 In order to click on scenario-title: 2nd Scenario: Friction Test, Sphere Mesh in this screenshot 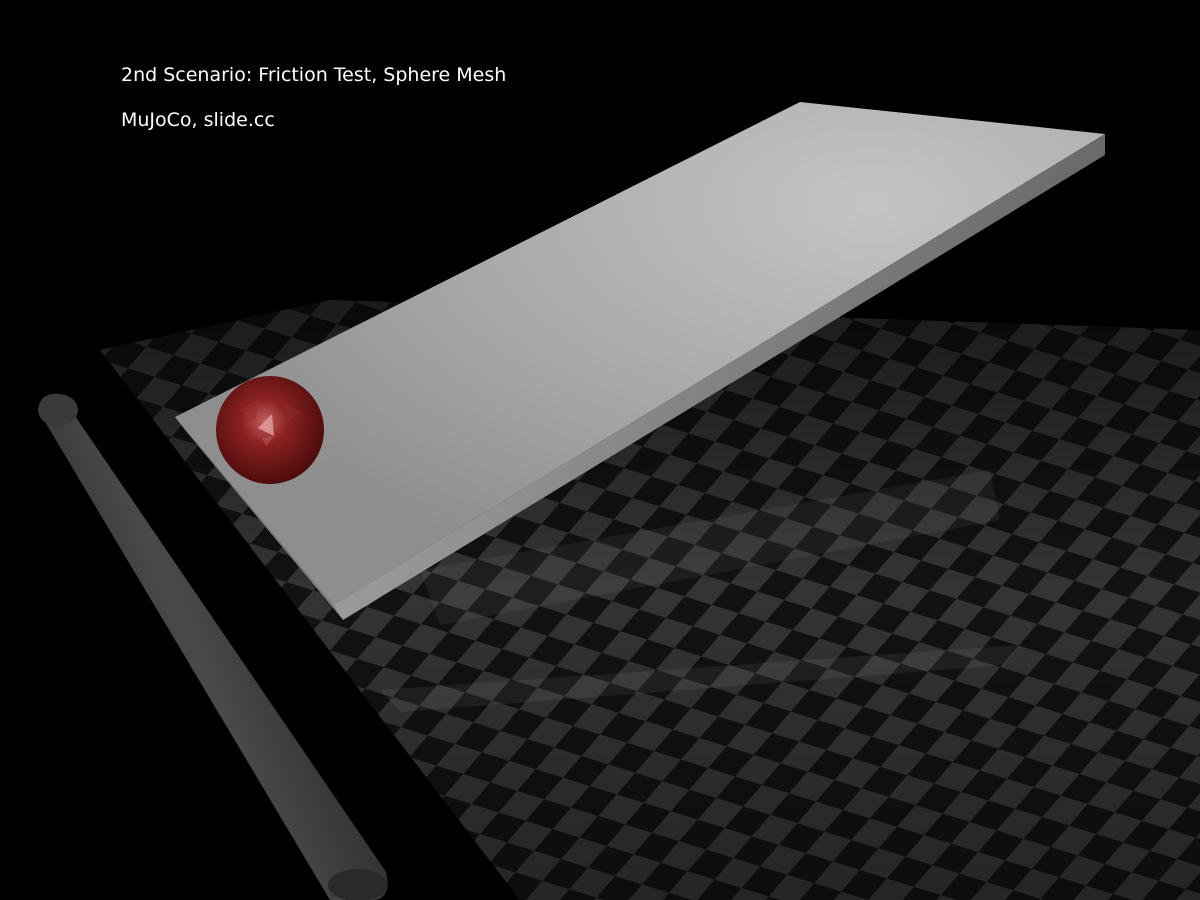, I will do `click(314, 75)`.